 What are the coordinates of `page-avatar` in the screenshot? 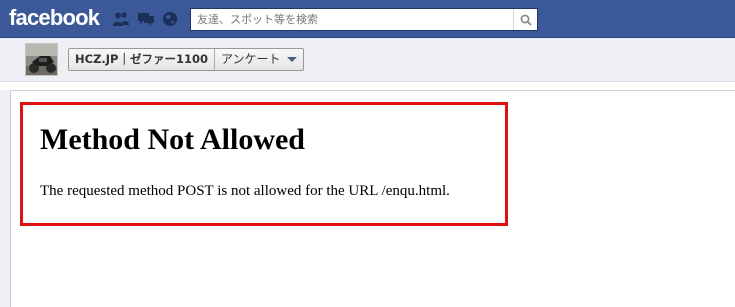 It's located at (41, 59).